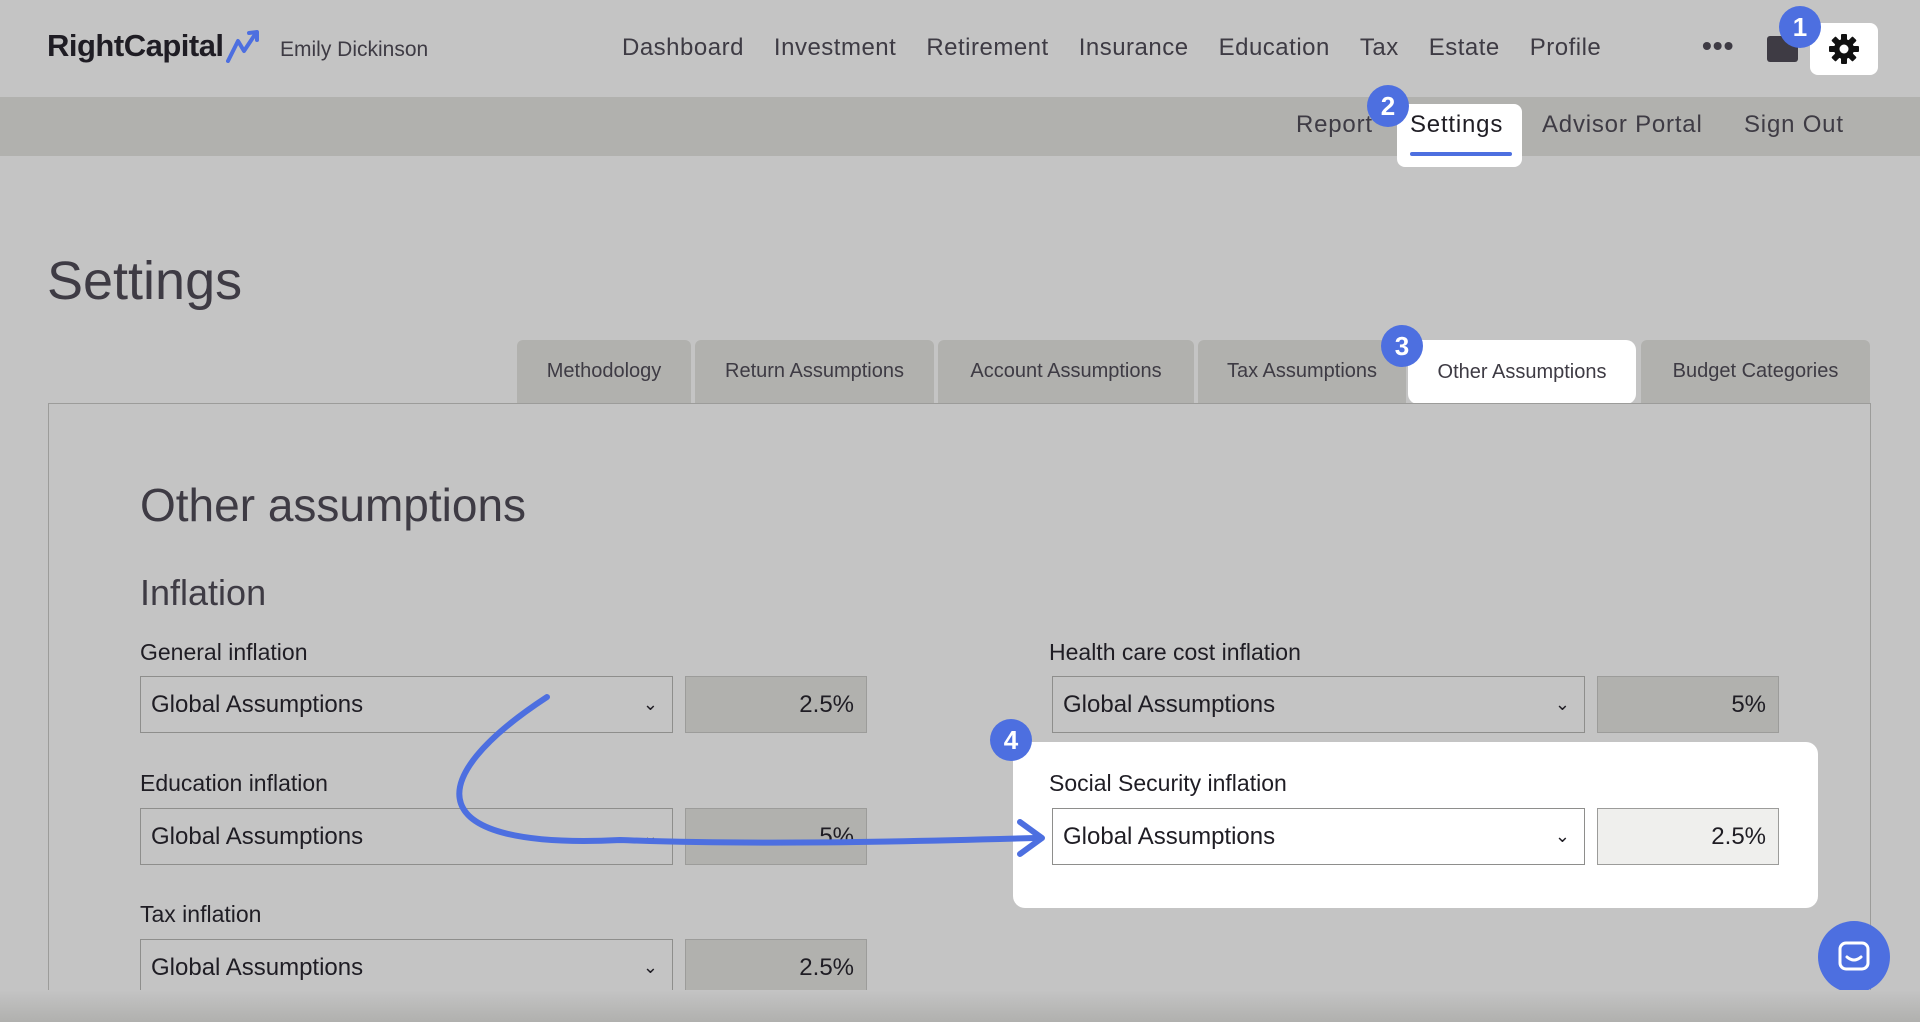 Image resolution: width=1920 pixels, height=1022 pixels. I want to click on chat-button, so click(1854, 957).